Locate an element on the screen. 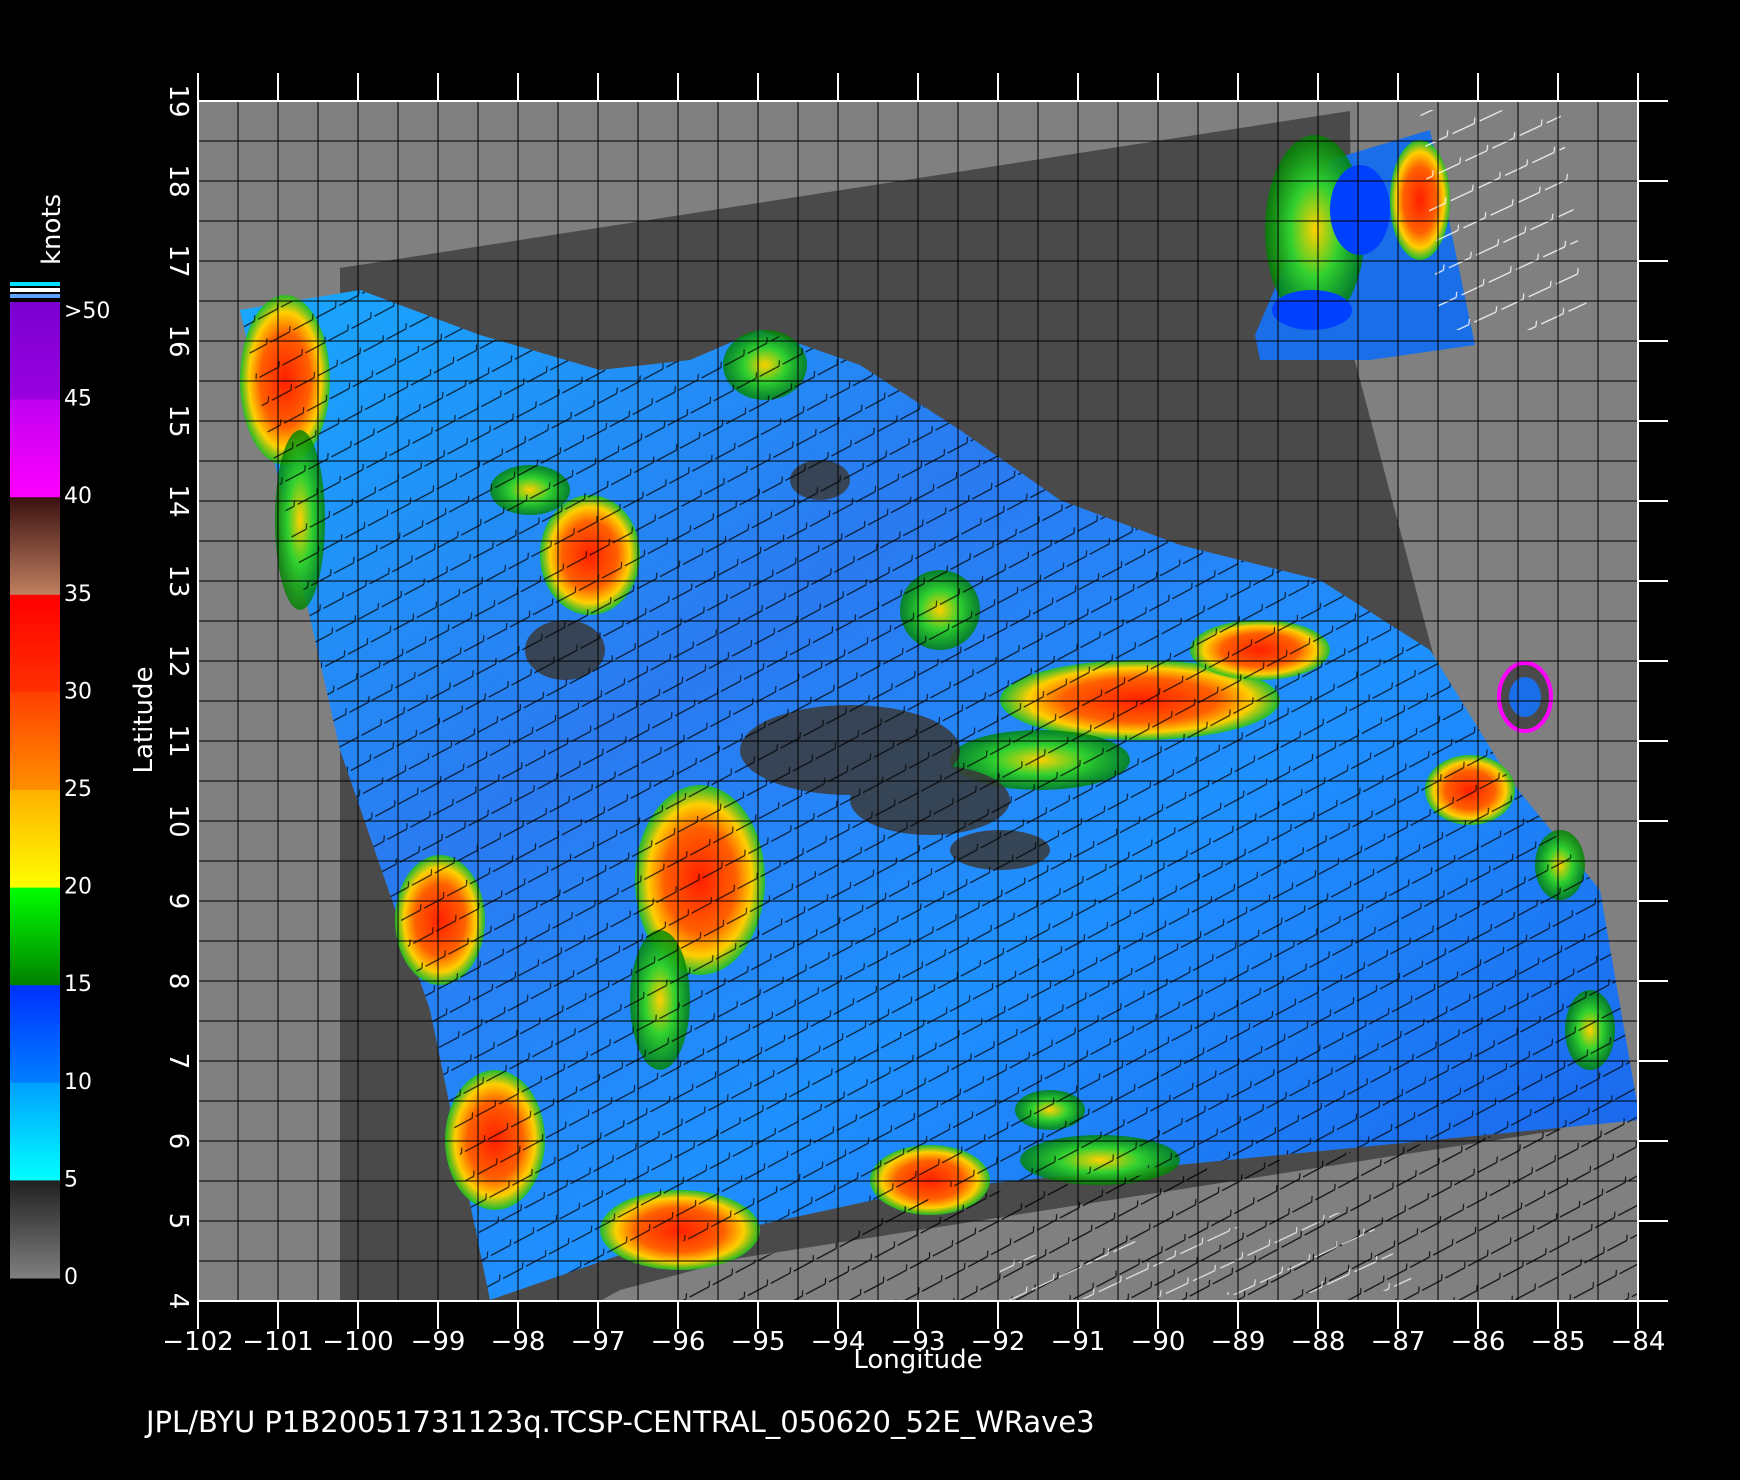 This screenshot has width=1740, height=1480. colorbar-tick-label: 40 is located at coordinates (78, 496).